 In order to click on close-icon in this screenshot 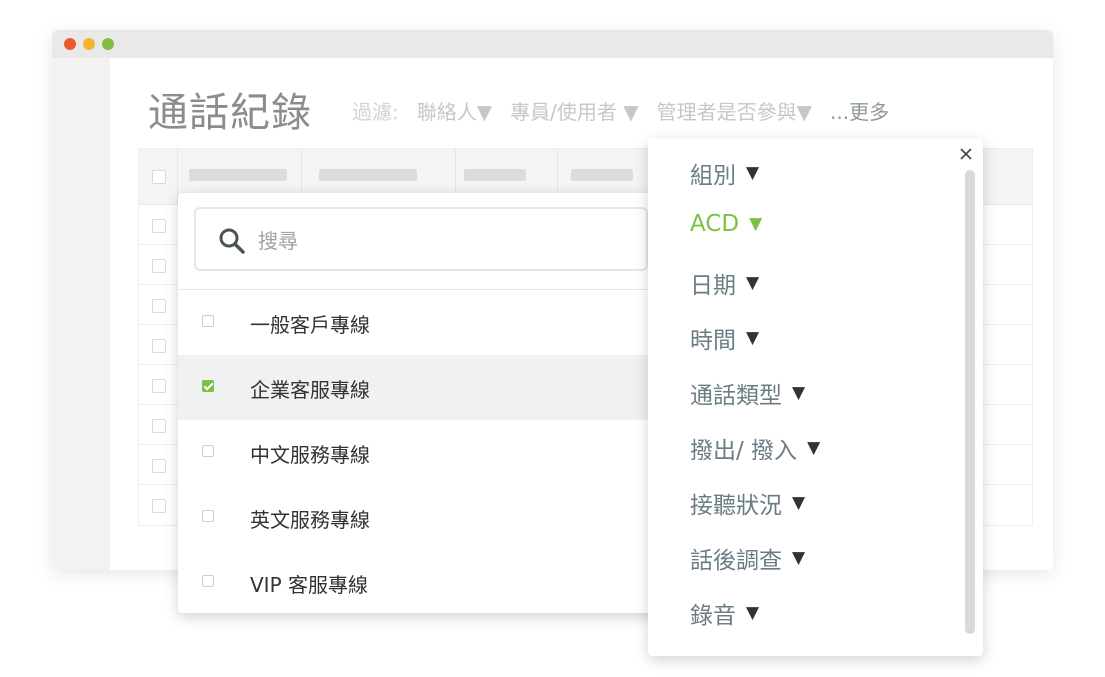, I will do `click(966, 154)`.